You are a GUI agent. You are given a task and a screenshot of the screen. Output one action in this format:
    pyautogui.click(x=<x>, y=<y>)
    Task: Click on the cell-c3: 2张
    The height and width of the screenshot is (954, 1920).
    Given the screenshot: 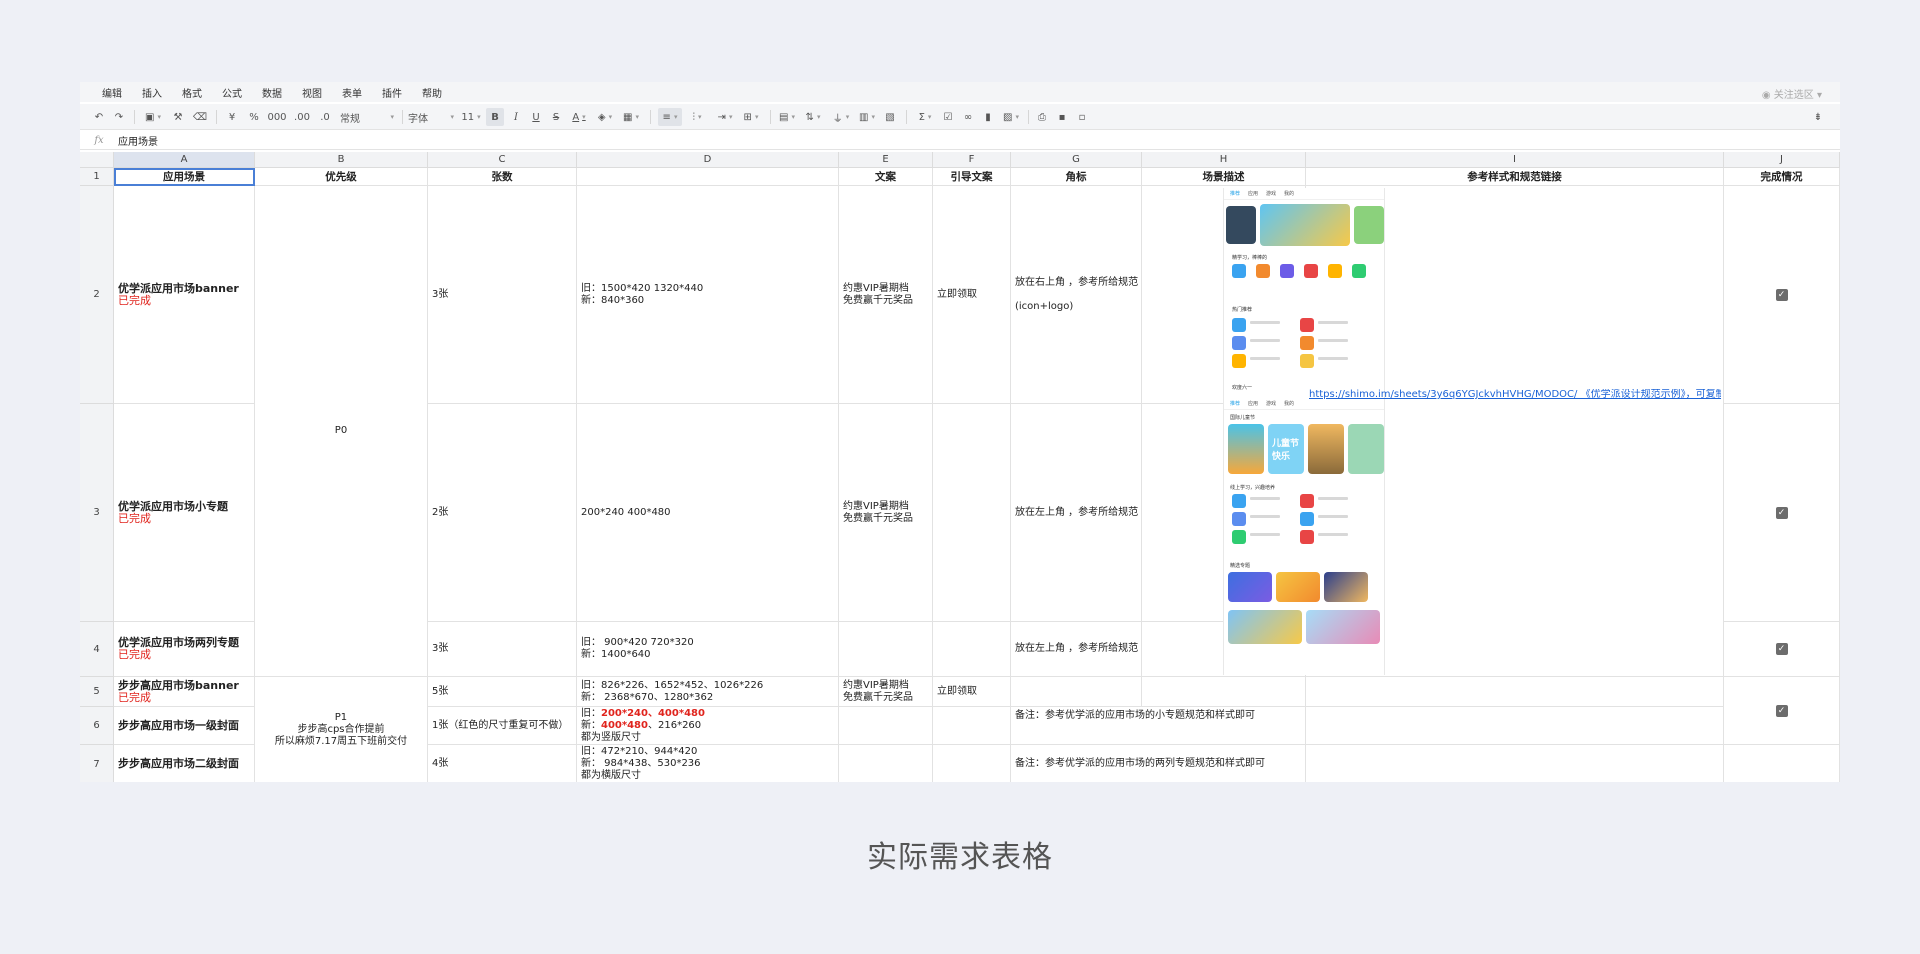 What is the action you would take?
    pyautogui.click(x=502, y=513)
    